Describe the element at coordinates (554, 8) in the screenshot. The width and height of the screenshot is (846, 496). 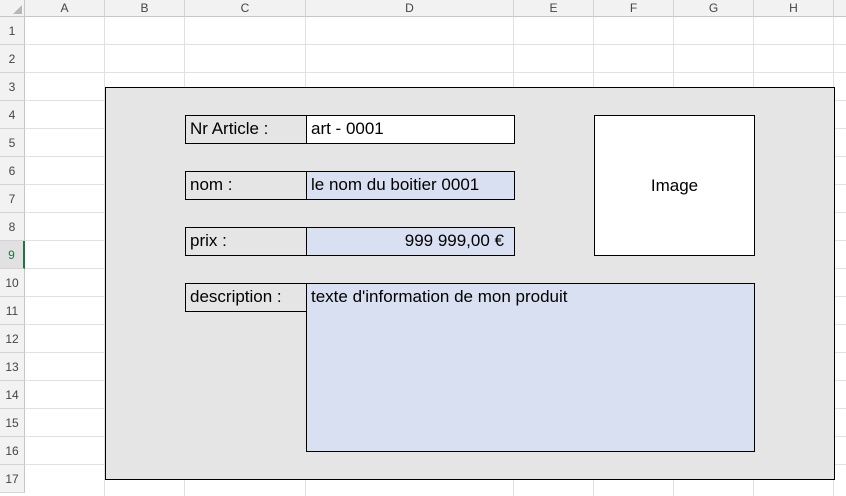
I see `column-header-e: E` at that location.